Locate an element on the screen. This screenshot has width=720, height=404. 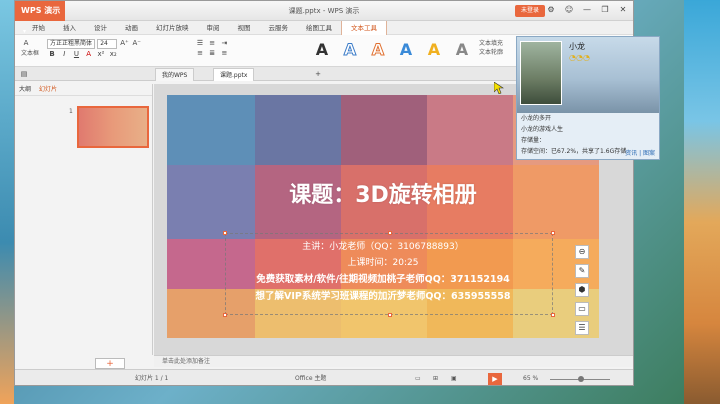
view-reading-icon: ▣ is located at coordinates (454, 377).